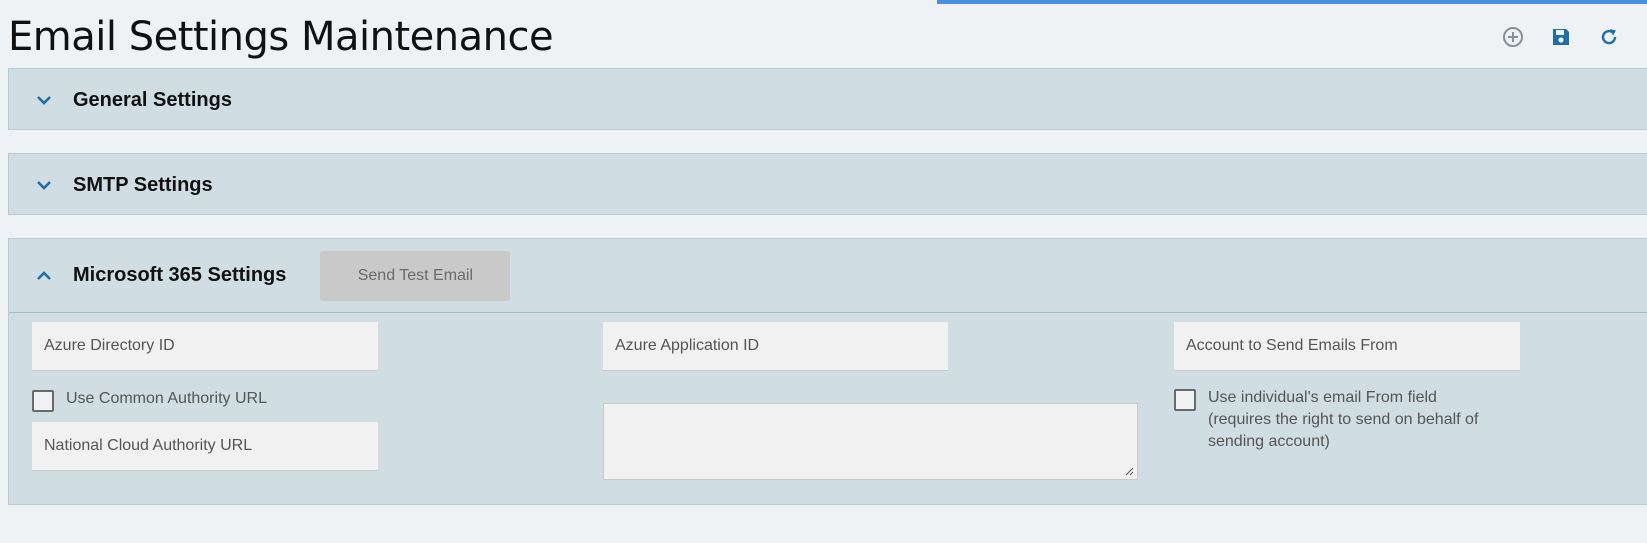  I want to click on page-title: Email Settings Maintenance, so click(281, 37).